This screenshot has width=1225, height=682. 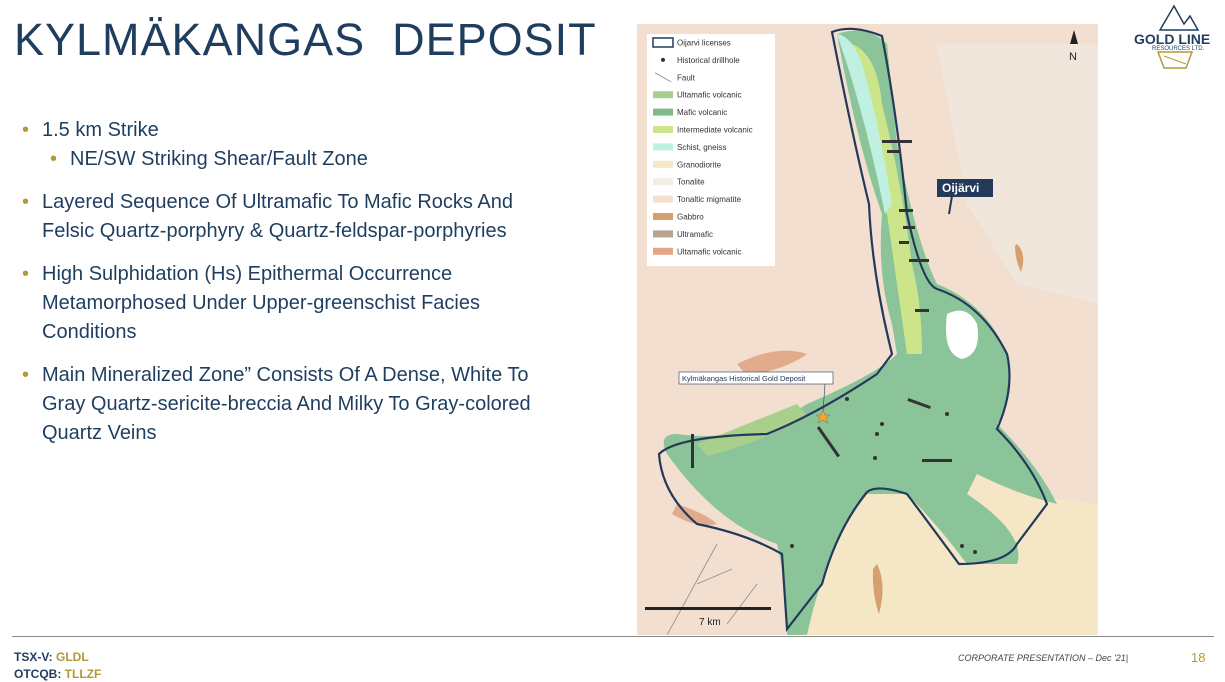 What do you see at coordinates (702, 112) in the screenshot?
I see `legend-label: Mafic volcanic` at bounding box center [702, 112].